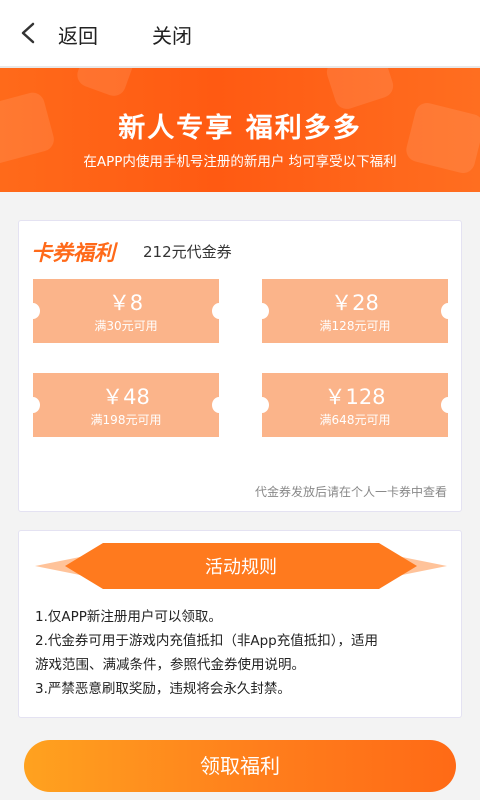 Image resolution: width=480 pixels, height=800 pixels. Describe the element at coordinates (355, 303) in the screenshot. I see `coupon-amount: ￥28` at that location.